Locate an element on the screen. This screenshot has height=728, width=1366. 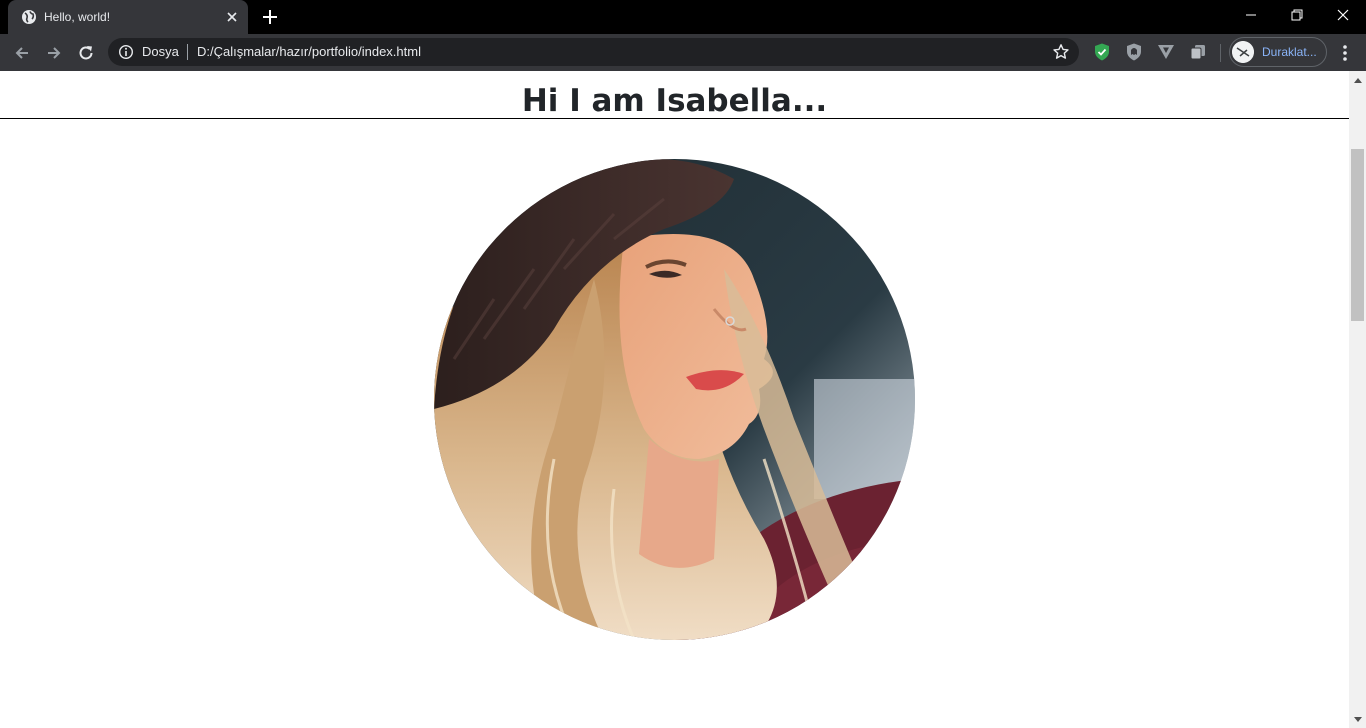
back-arrow-icon is located at coordinates (21, 53).